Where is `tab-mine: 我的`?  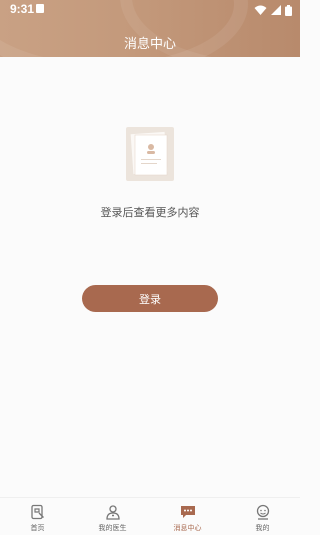 tab-mine: 我的 is located at coordinates (262, 516).